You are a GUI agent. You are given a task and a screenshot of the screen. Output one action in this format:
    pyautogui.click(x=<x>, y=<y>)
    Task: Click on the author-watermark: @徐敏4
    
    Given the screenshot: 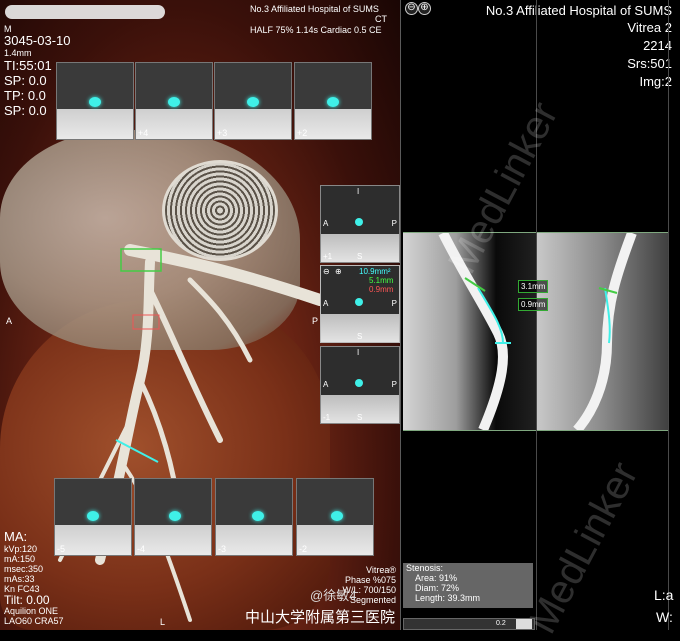 What is the action you would take?
    pyautogui.click(x=333, y=595)
    